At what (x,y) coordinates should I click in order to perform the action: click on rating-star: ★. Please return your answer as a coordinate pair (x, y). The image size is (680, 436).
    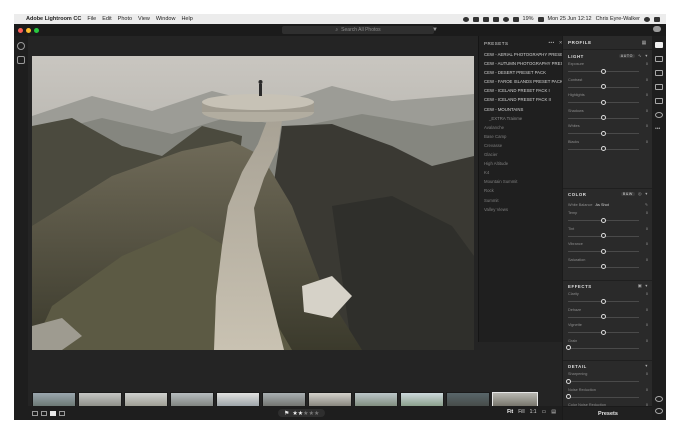
    Looking at the image, I should click on (316, 414).